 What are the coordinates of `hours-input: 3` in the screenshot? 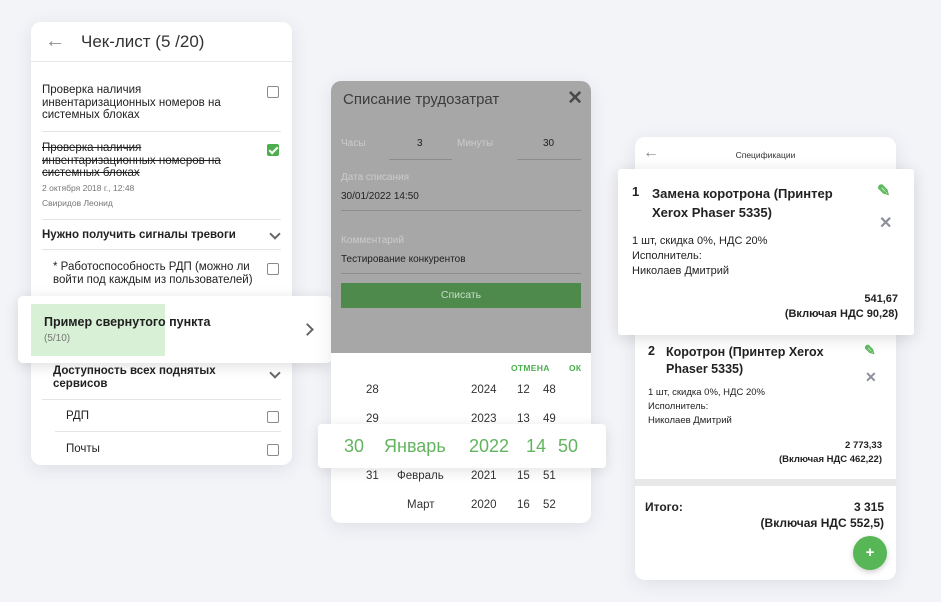 It's located at (420, 143).